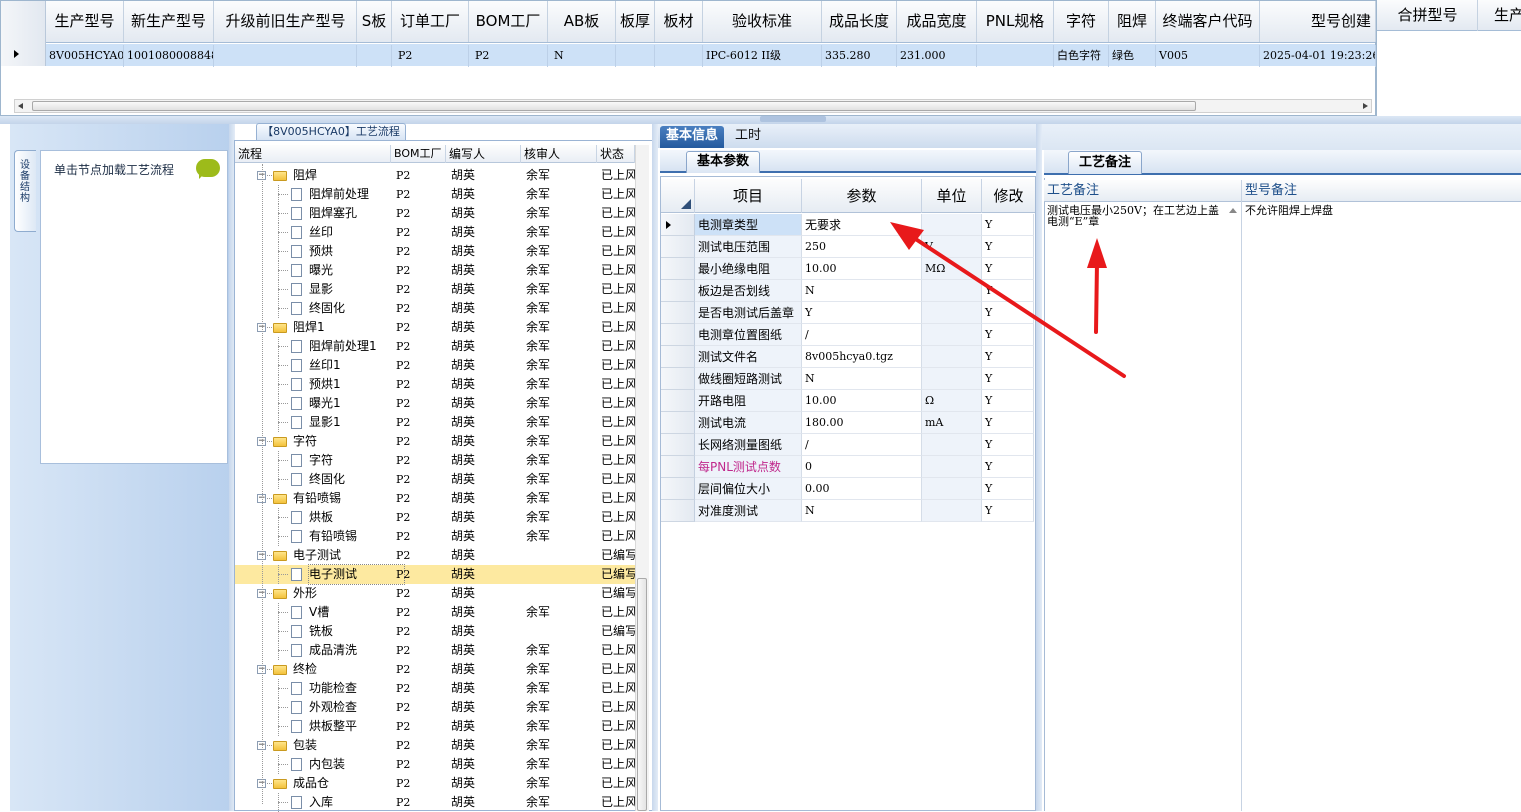 The image size is (1521, 812). I want to click on model-header-9: 验收标准, so click(762, 21).